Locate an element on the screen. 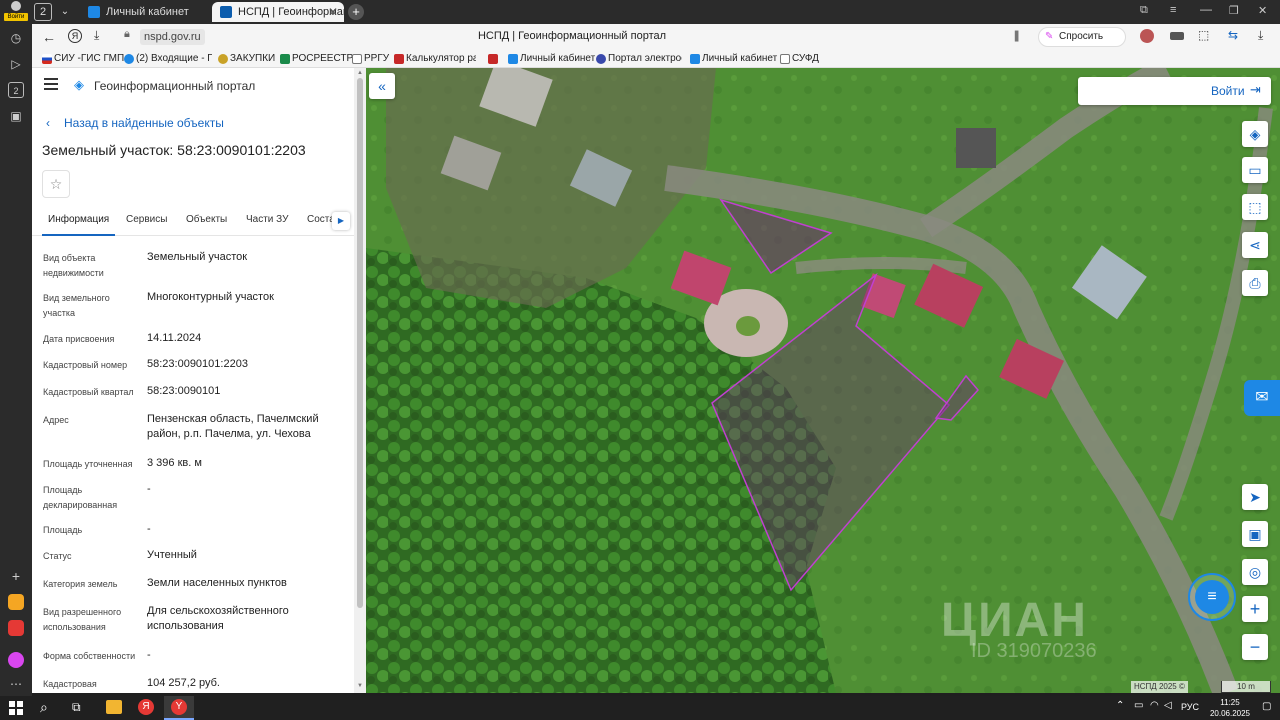 The image size is (1280, 720). tab-composition: Соста is located at coordinates (321, 219).